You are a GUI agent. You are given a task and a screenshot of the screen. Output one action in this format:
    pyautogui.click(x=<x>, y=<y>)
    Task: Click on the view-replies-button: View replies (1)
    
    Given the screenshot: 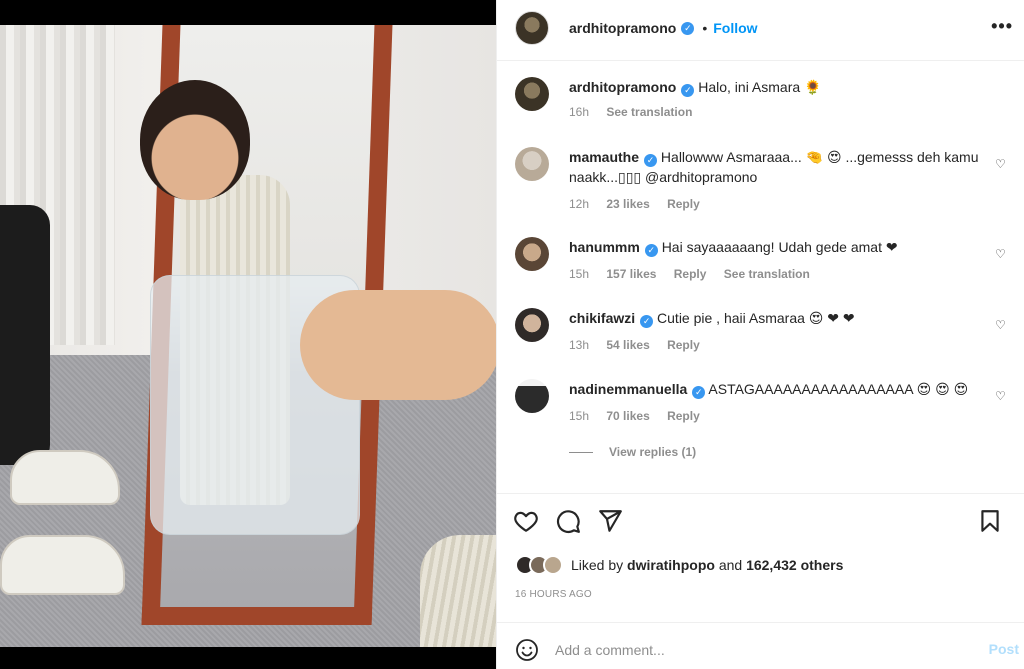 What is the action you would take?
    pyautogui.click(x=632, y=452)
    